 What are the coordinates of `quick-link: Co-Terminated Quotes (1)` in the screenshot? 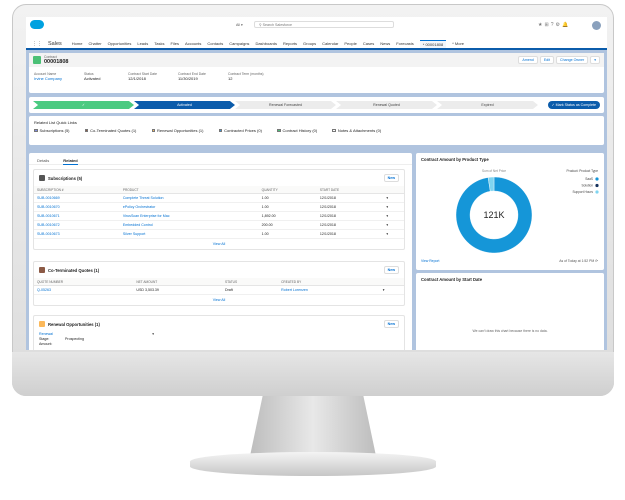 It's located at (110, 130).